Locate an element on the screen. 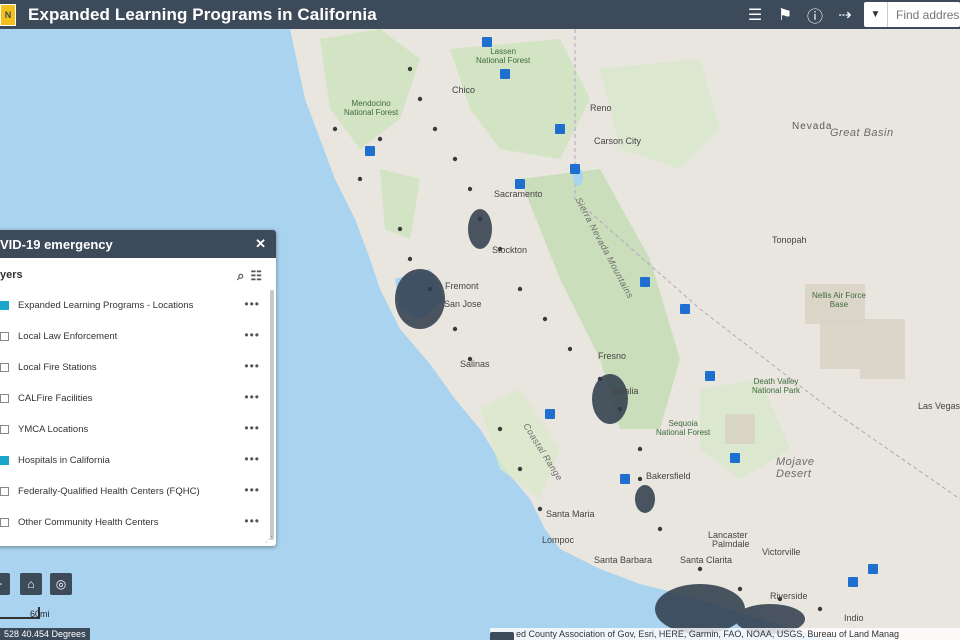 The width and height of the screenshot is (960, 640). layer-label: Hospitals in California is located at coordinates (64, 460).